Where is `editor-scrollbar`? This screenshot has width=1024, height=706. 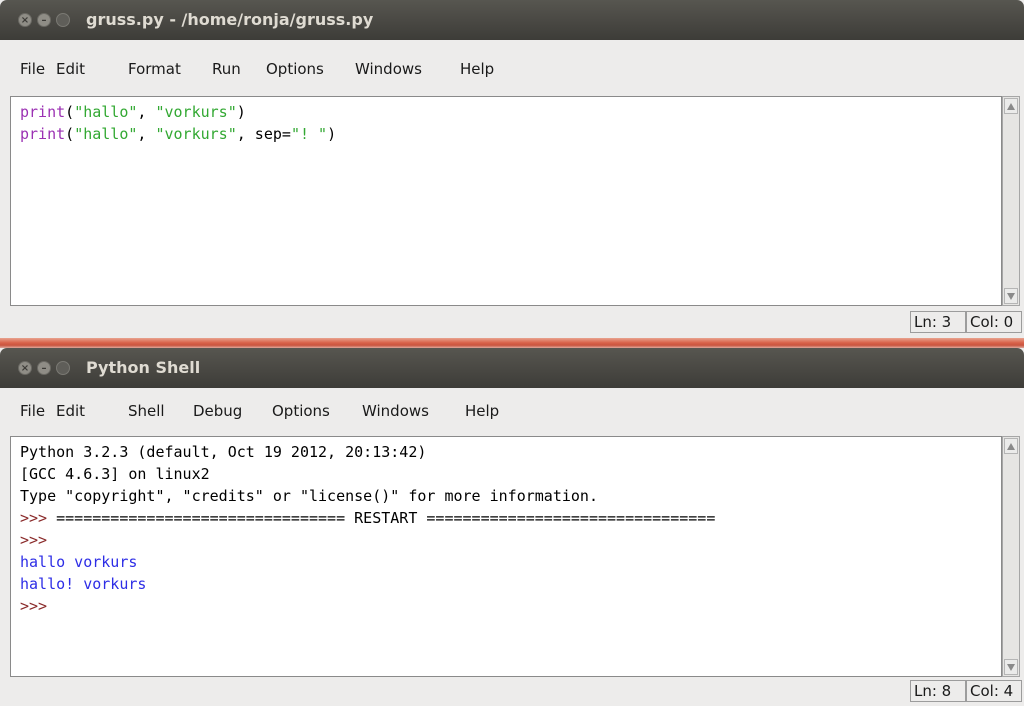 editor-scrollbar is located at coordinates (1011, 201).